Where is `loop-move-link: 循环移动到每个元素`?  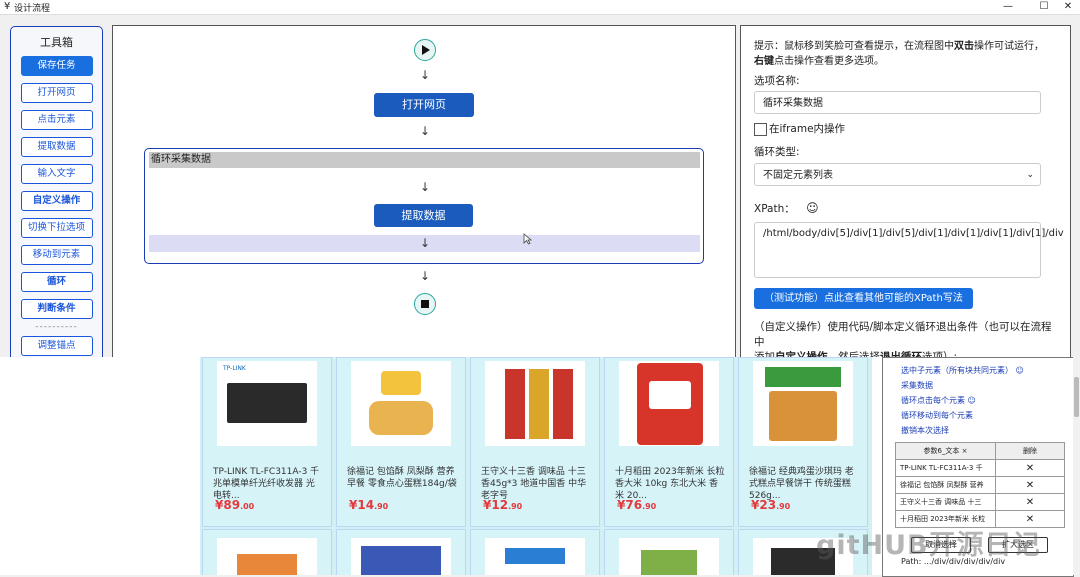 loop-move-link: 循环移动到每个元素 is located at coordinates (937, 415).